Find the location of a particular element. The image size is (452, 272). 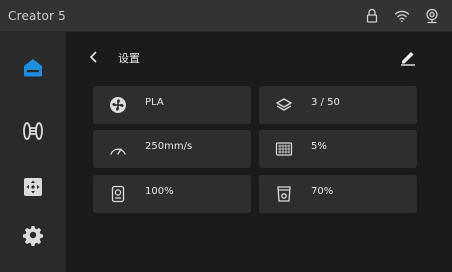

sidebar-item-settings is located at coordinates (33, 235).